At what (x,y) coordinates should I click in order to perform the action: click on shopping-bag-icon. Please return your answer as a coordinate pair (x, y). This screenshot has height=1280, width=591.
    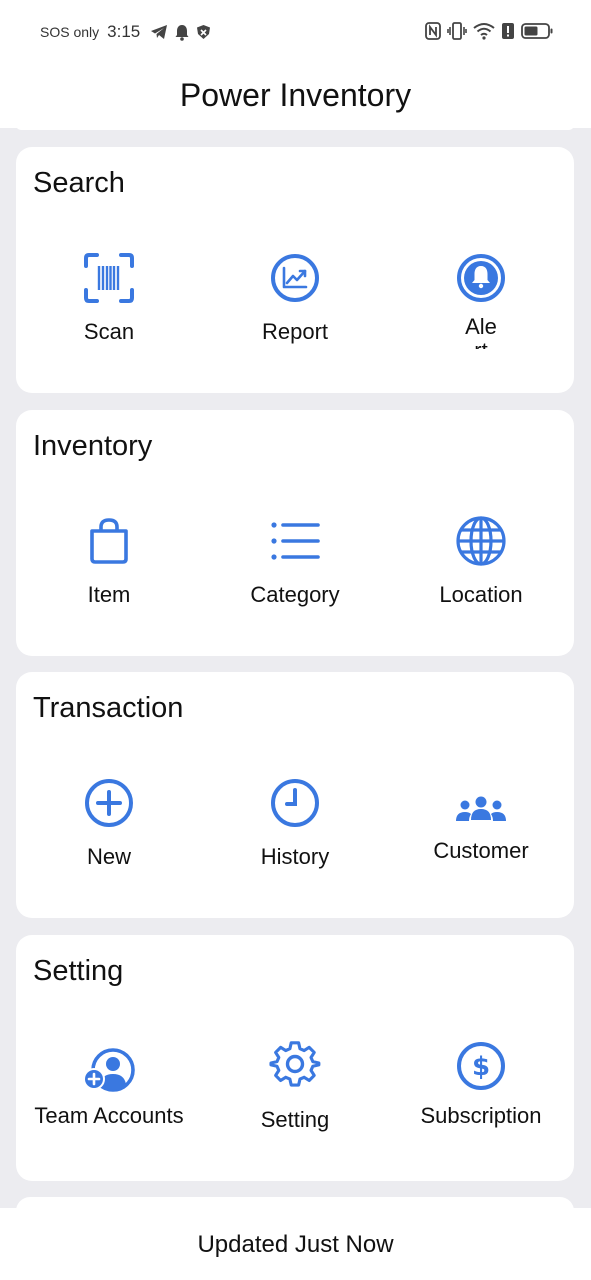
    Looking at the image, I should click on (109, 541).